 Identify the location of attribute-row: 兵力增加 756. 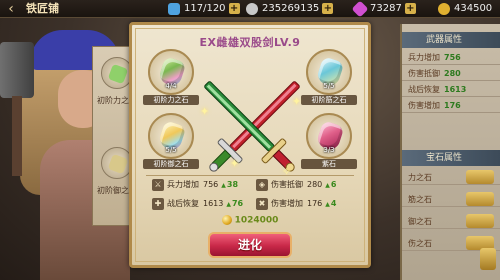
(451, 57).